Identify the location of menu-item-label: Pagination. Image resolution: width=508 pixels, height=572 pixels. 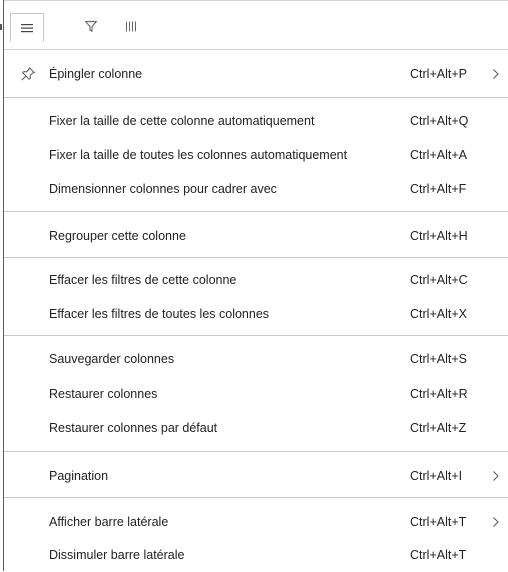
(79, 476).